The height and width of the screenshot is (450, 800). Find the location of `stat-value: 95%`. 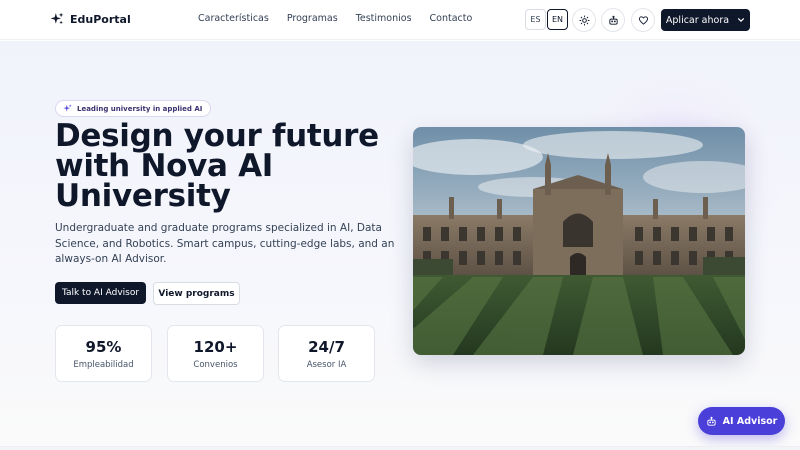

stat-value: 95% is located at coordinates (103, 347).